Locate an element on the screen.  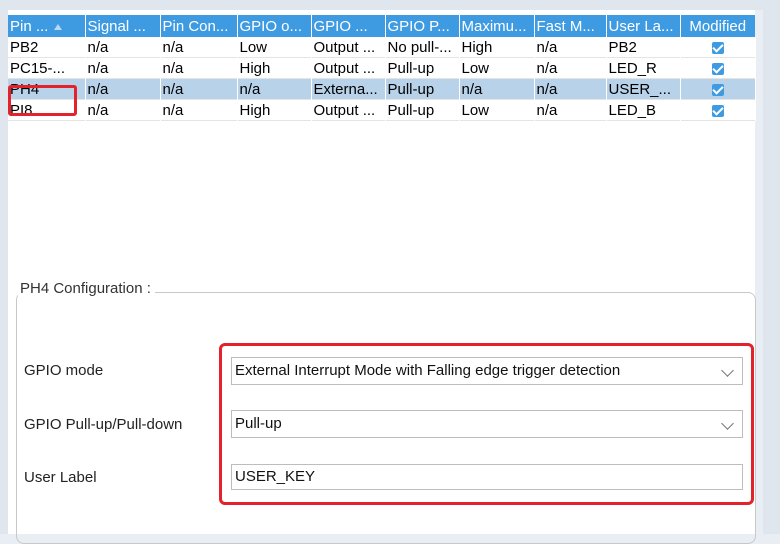
window-frame-right is located at coordinates (771, 267).